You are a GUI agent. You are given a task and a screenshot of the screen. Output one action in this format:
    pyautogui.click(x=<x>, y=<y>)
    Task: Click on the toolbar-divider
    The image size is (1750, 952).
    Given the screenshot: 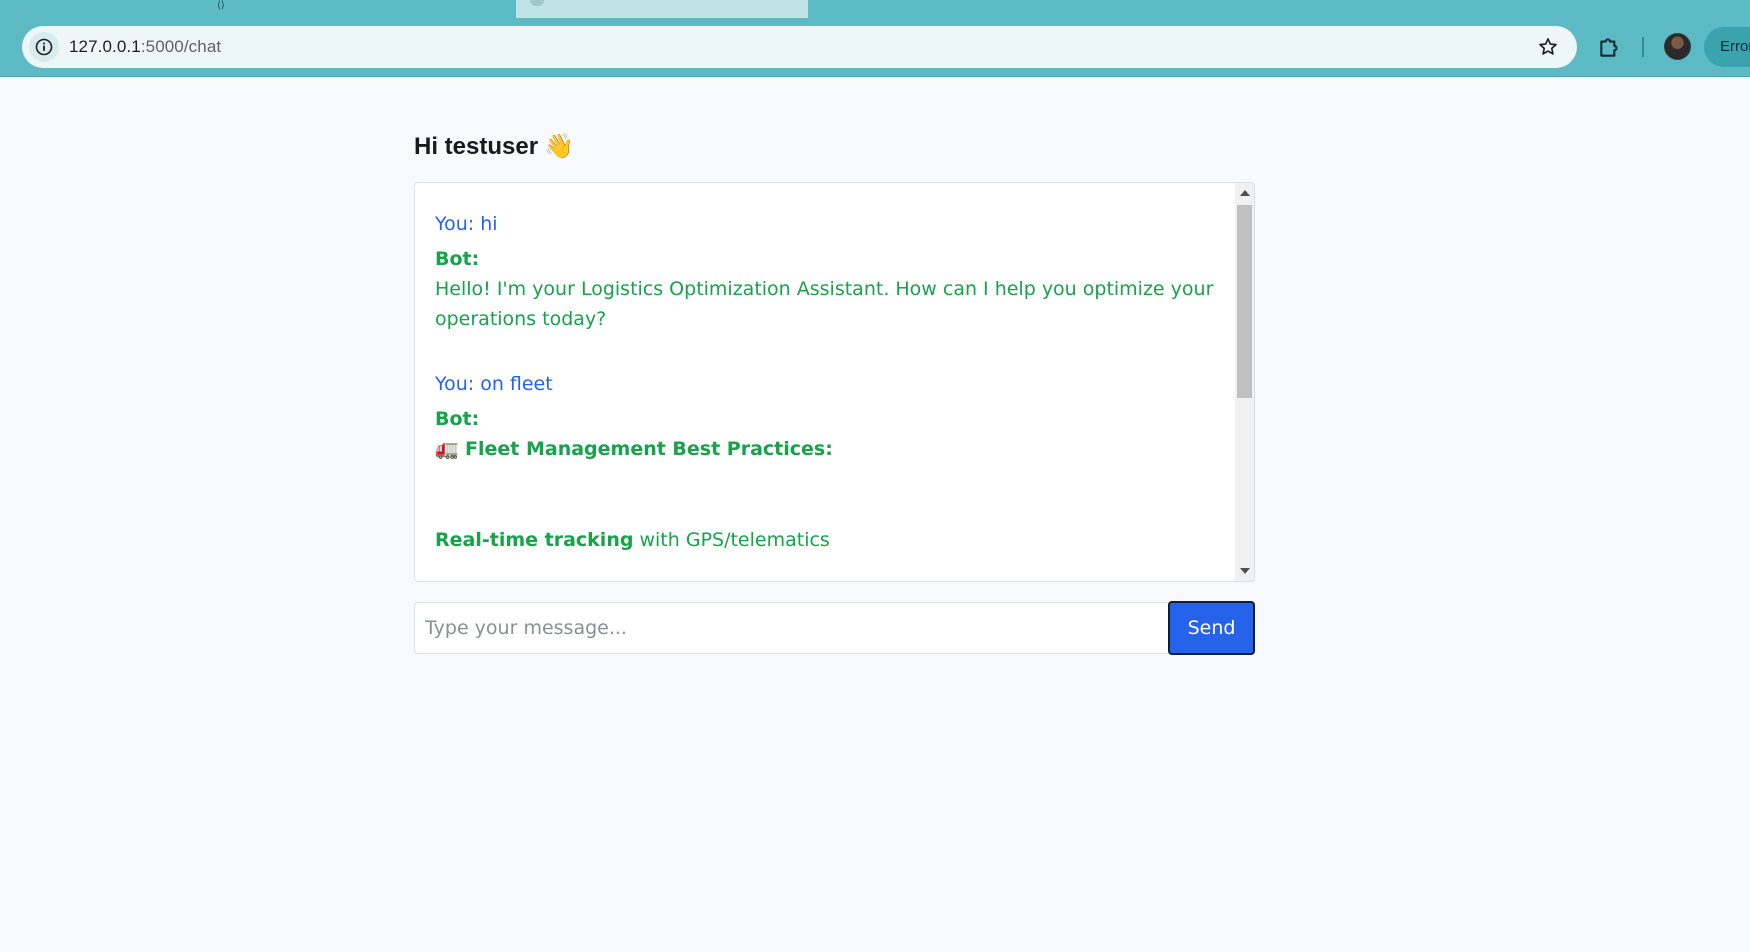 What is the action you would take?
    pyautogui.click(x=1643, y=47)
    